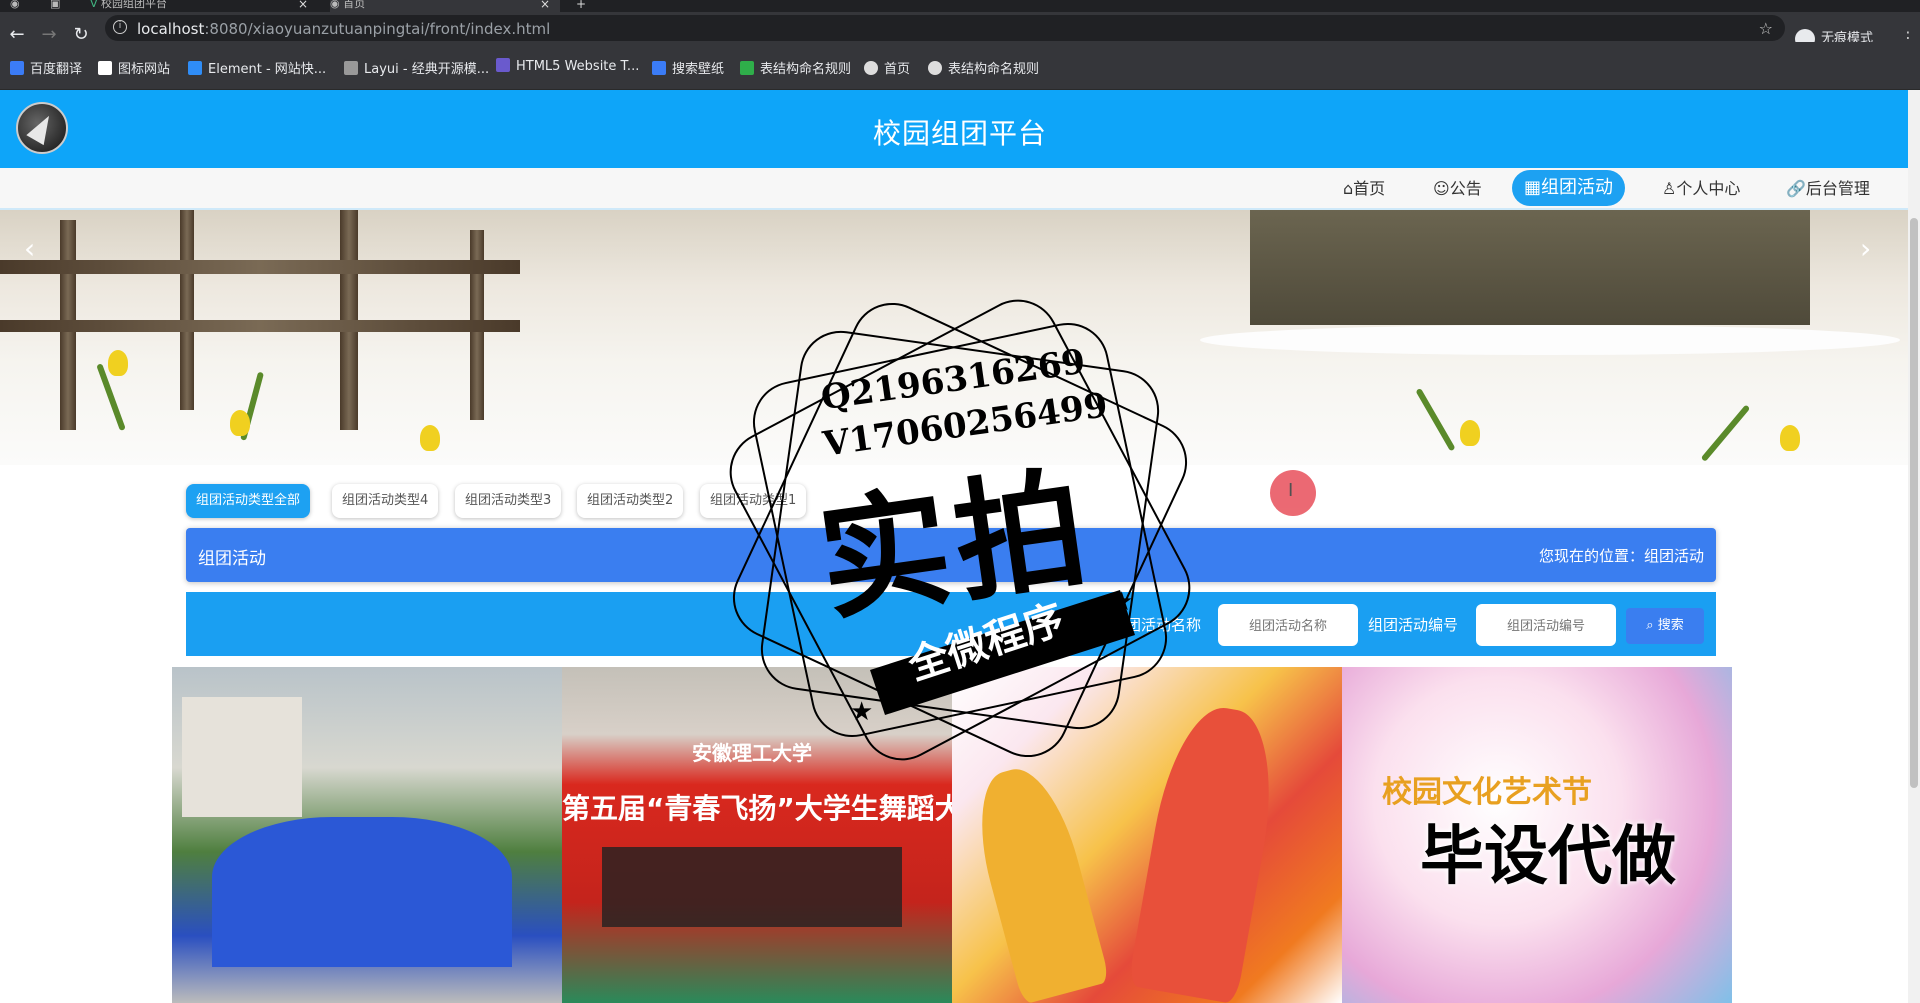  What do you see at coordinates (1669, 188) in the screenshot?
I see `user-icon: ♙` at bounding box center [1669, 188].